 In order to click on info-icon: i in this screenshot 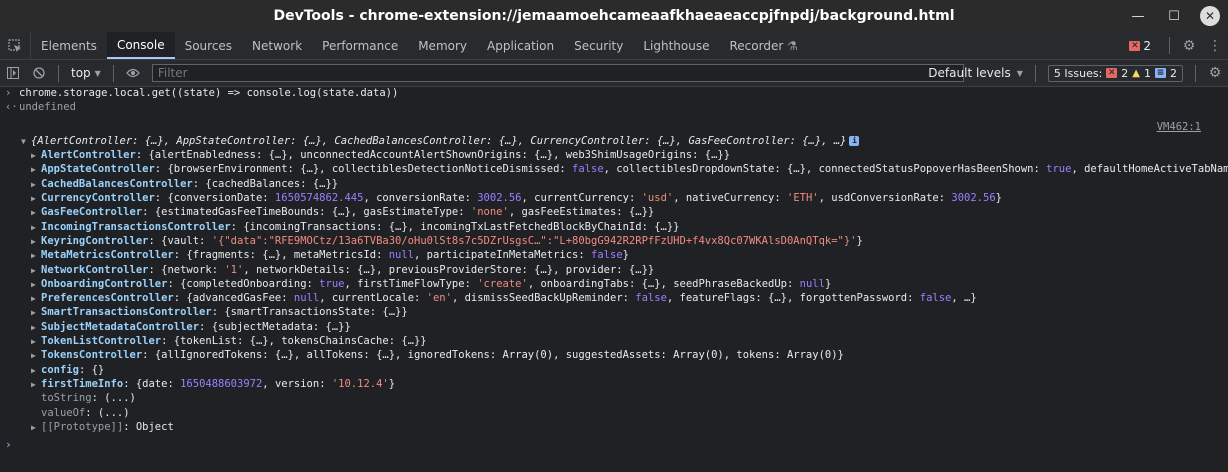, I will do `click(854, 141)`.